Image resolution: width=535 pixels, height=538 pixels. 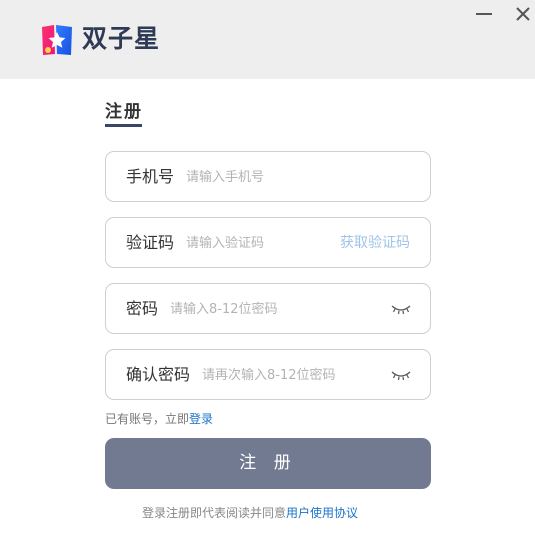 What do you see at coordinates (147, 419) in the screenshot?
I see `login-prompt-text: 已有账号，立即` at bounding box center [147, 419].